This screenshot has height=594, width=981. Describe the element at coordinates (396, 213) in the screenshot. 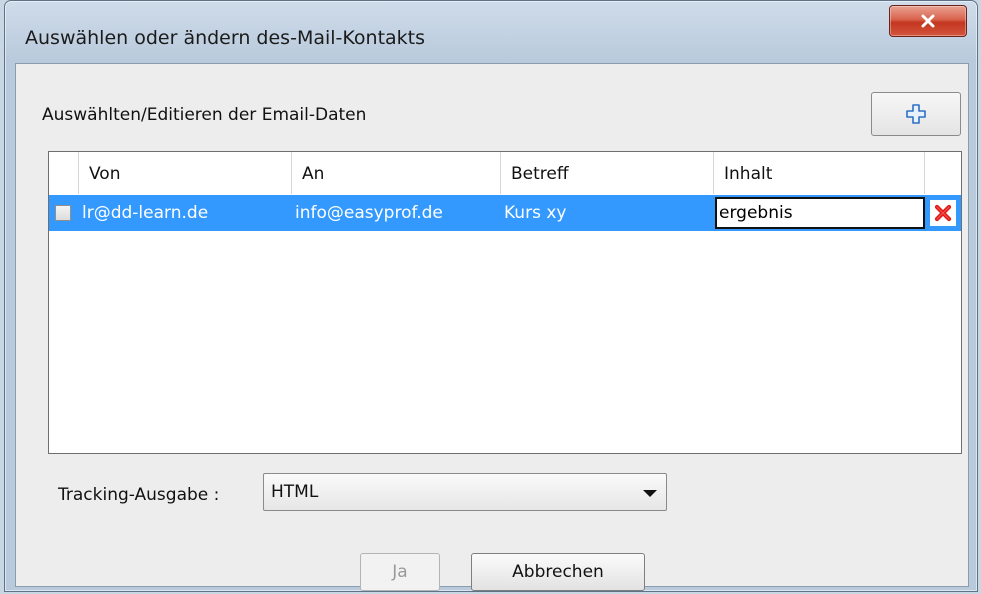

I see `cell-an: info@easyprof.de` at that location.